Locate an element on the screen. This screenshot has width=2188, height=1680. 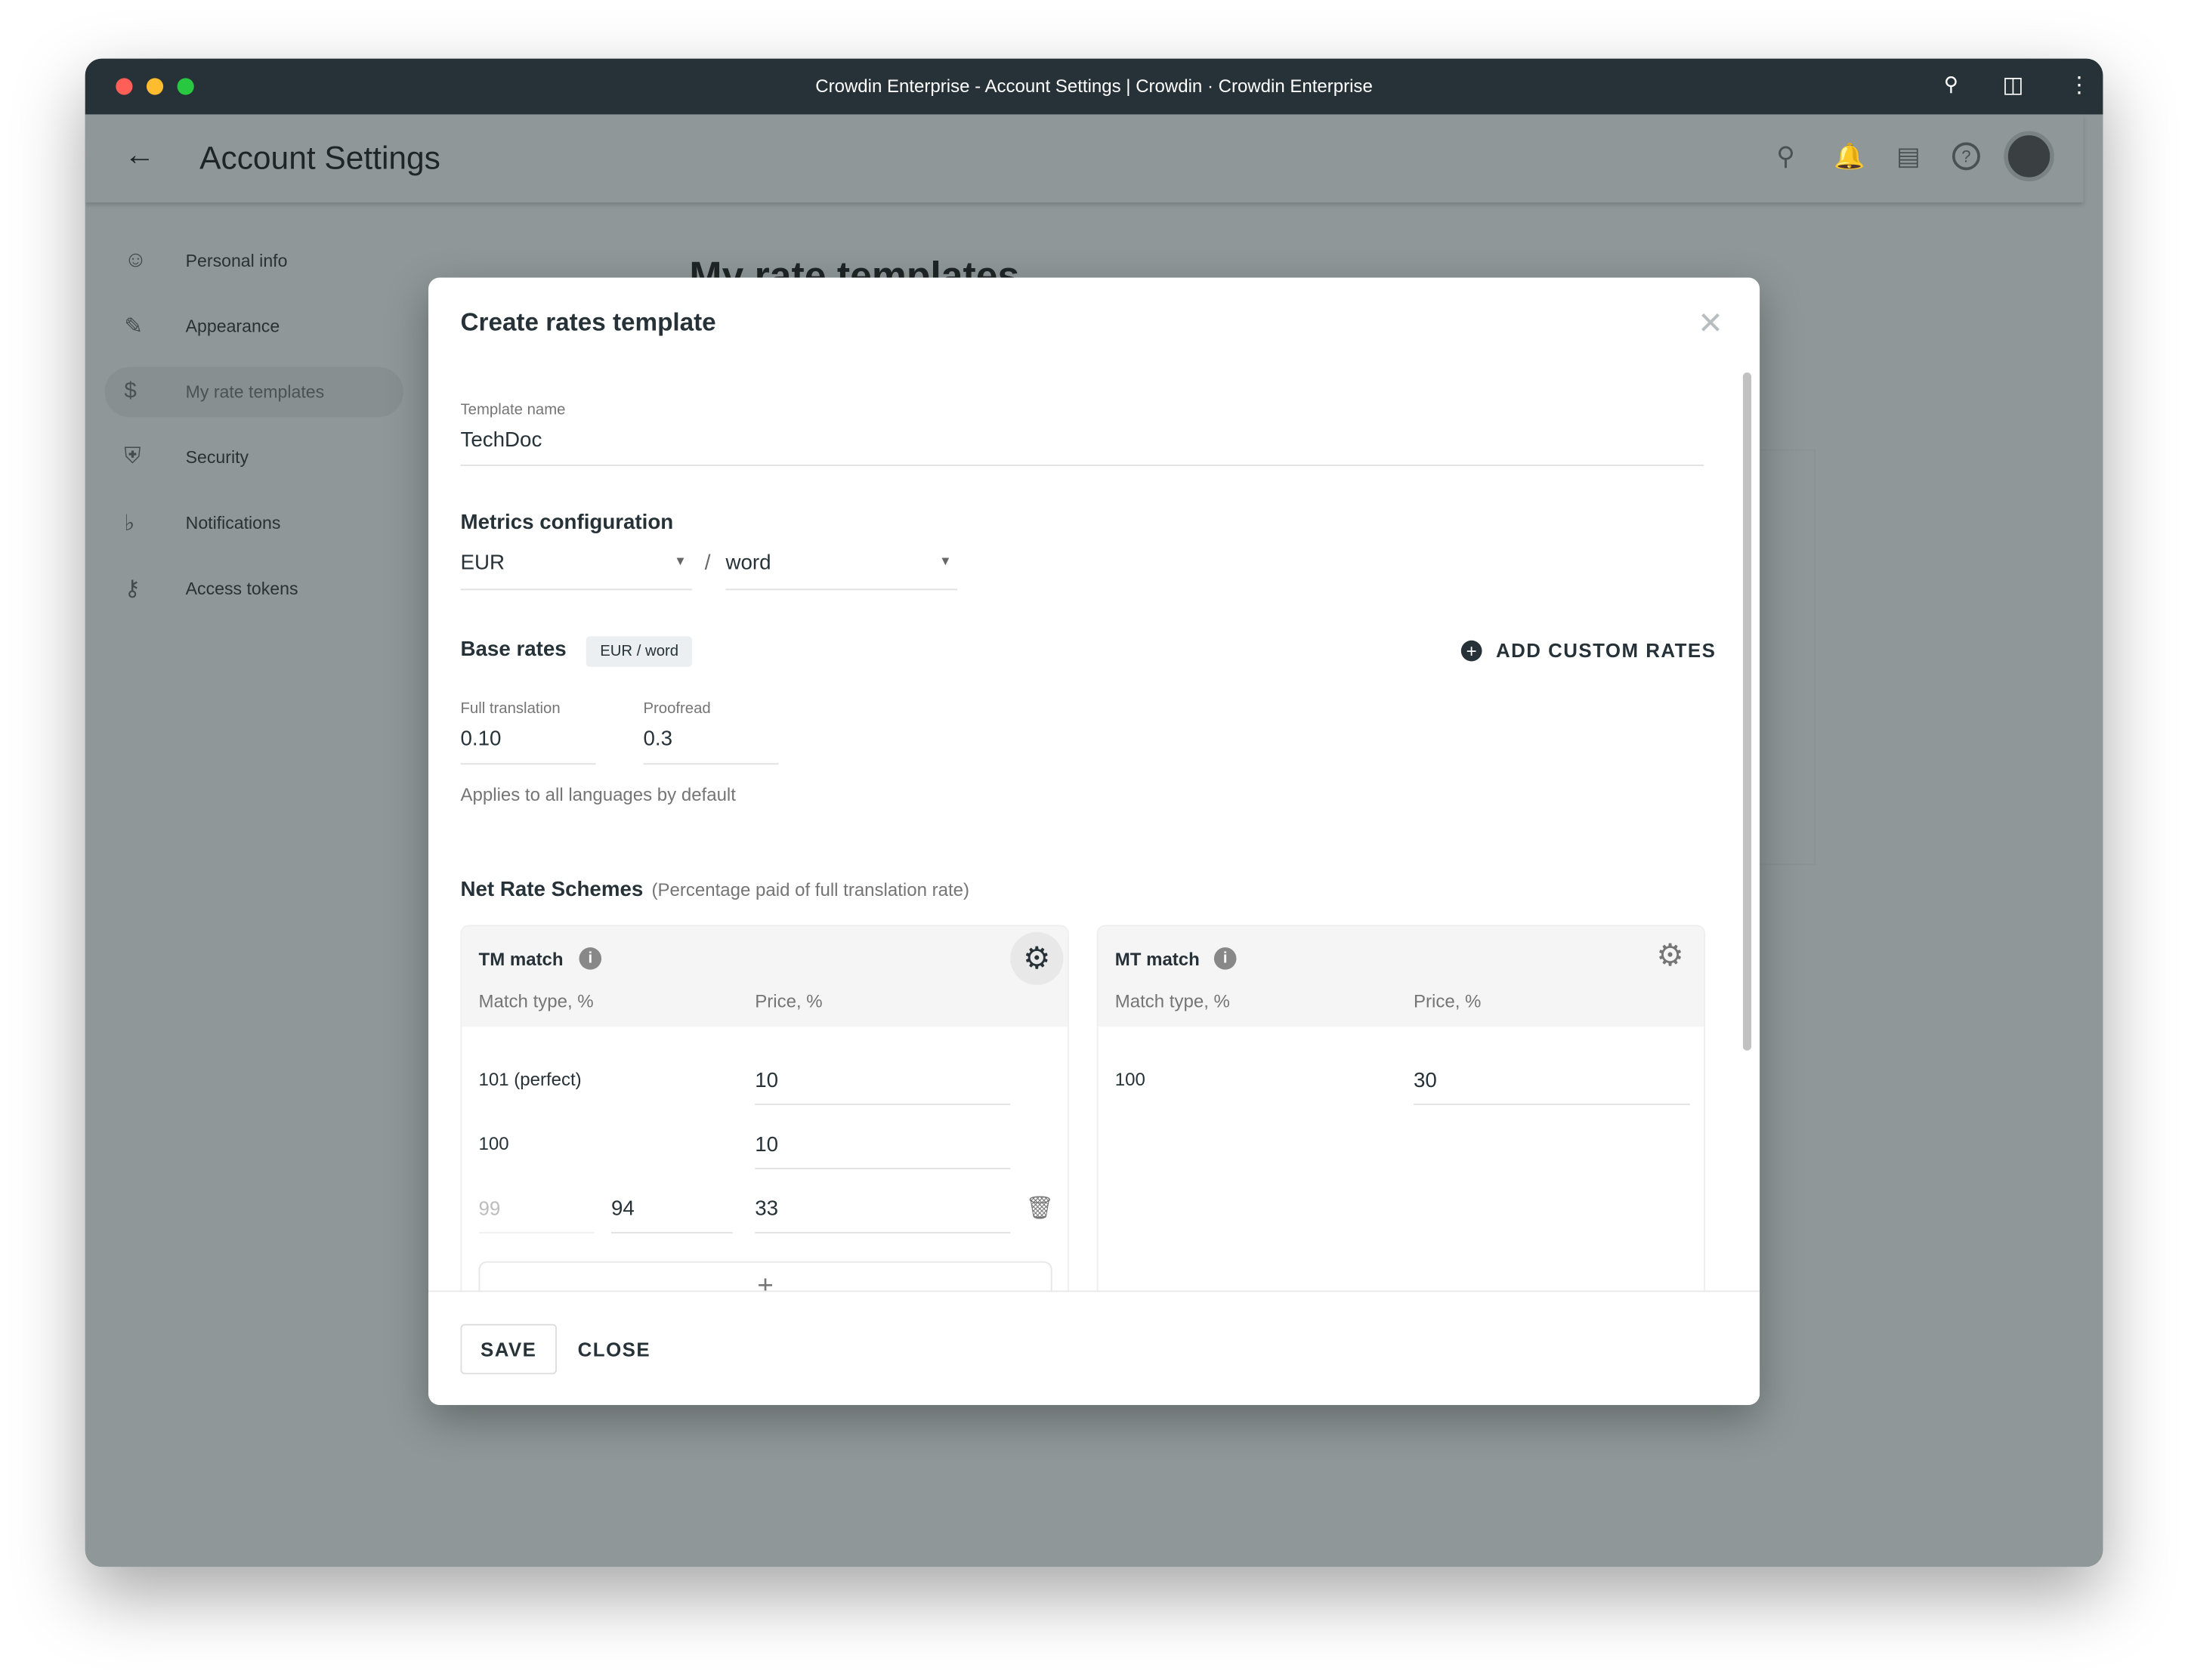
dialog-footer: SAVE CLOSE is located at coordinates (1094, 1347).